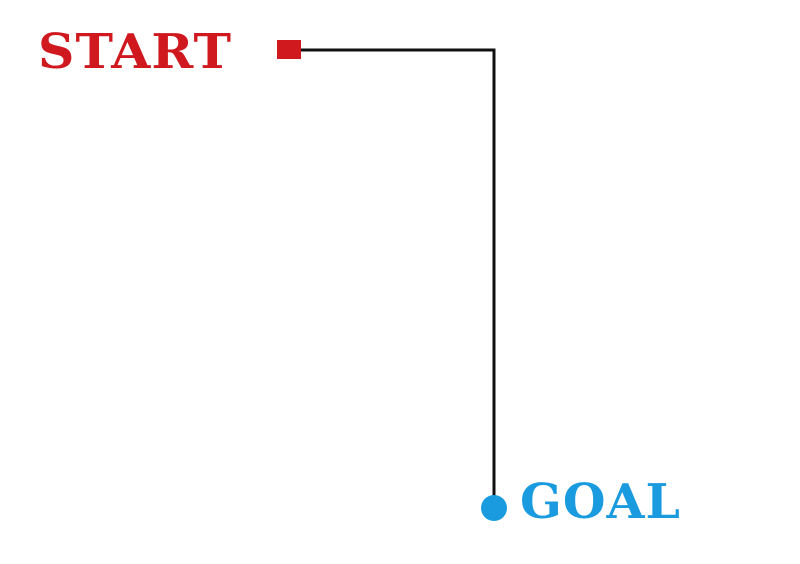 Image resolution: width=800 pixels, height=564 pixels. I want to click on start-label: START, so click(135, 52).